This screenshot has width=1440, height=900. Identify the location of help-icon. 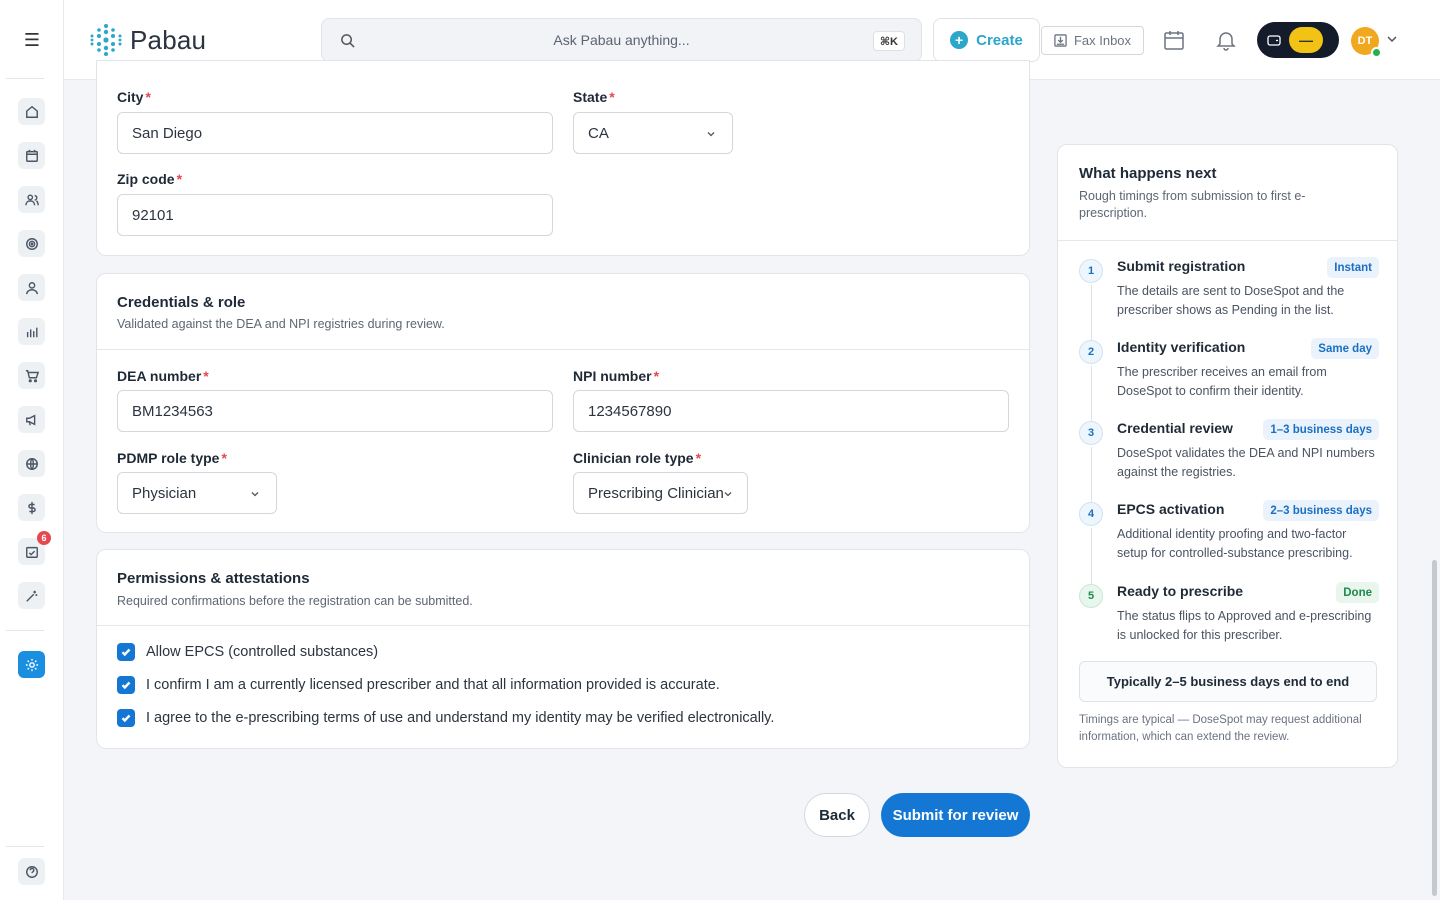
(31, 871).